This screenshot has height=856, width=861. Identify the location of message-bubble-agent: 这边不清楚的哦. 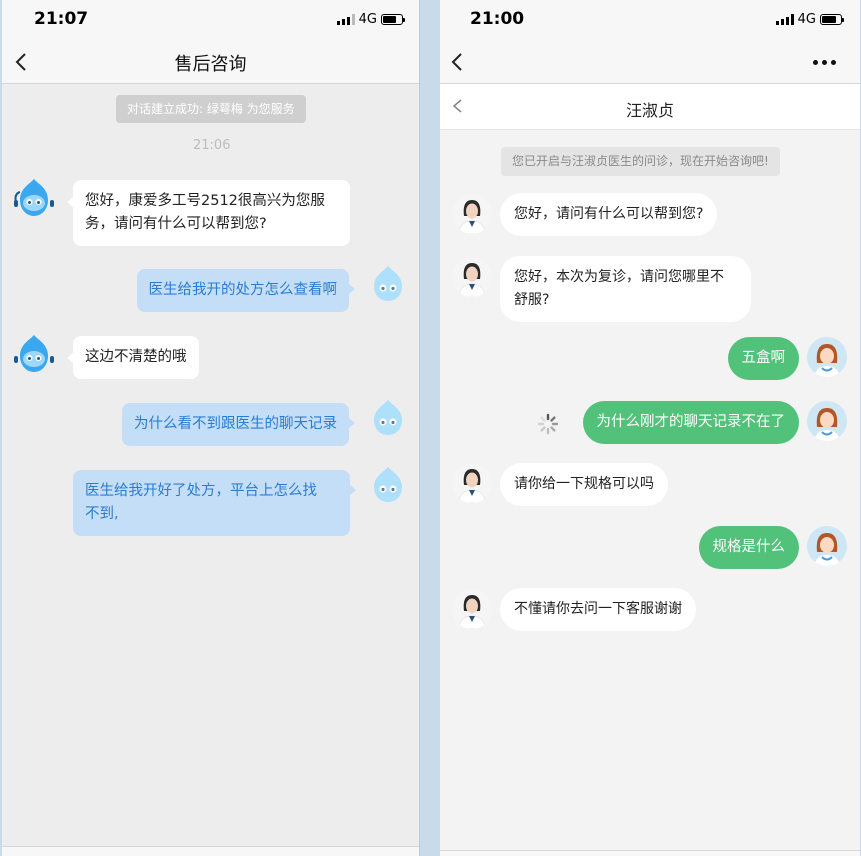
(133, 357).